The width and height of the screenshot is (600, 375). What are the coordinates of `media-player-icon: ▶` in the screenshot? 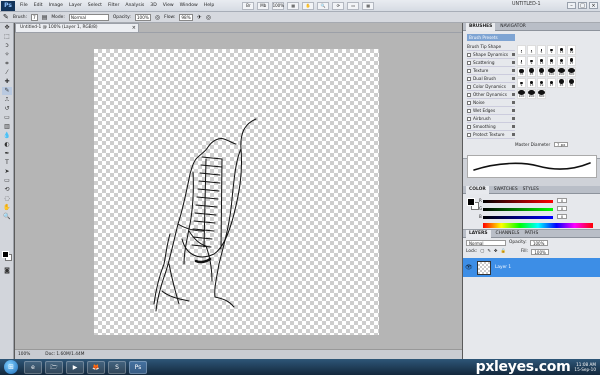 It's located at (75, 367).